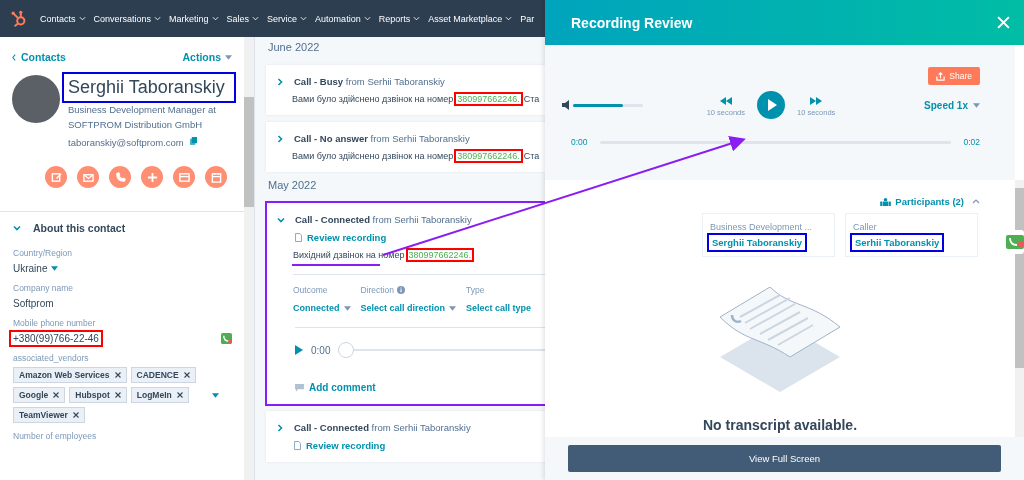 This screenshot has width=1024, height=480. What do you see at coordinates (39, 395) in the screenshot?
I see `vendor-tag: Google` at bounding box center [39, 395].